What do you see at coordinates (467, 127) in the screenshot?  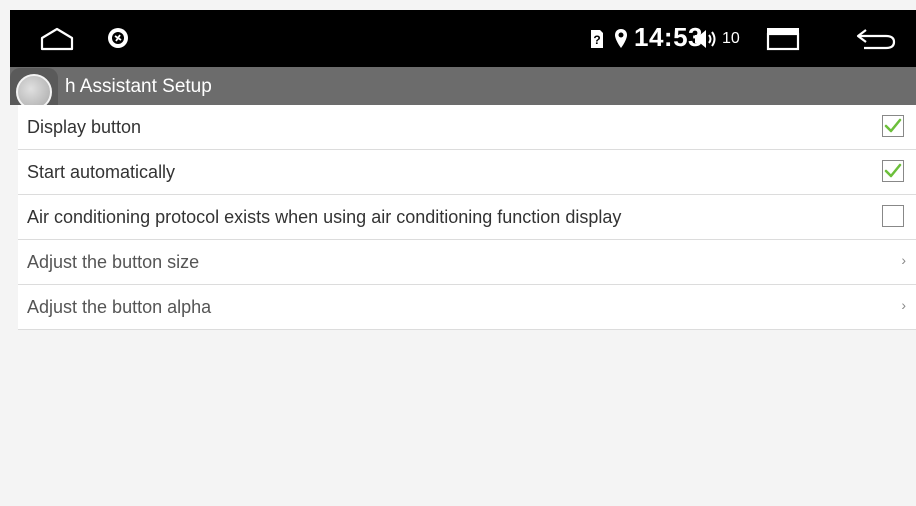 I see `setting-display-button: Display button` at bounding box center [467, 127].